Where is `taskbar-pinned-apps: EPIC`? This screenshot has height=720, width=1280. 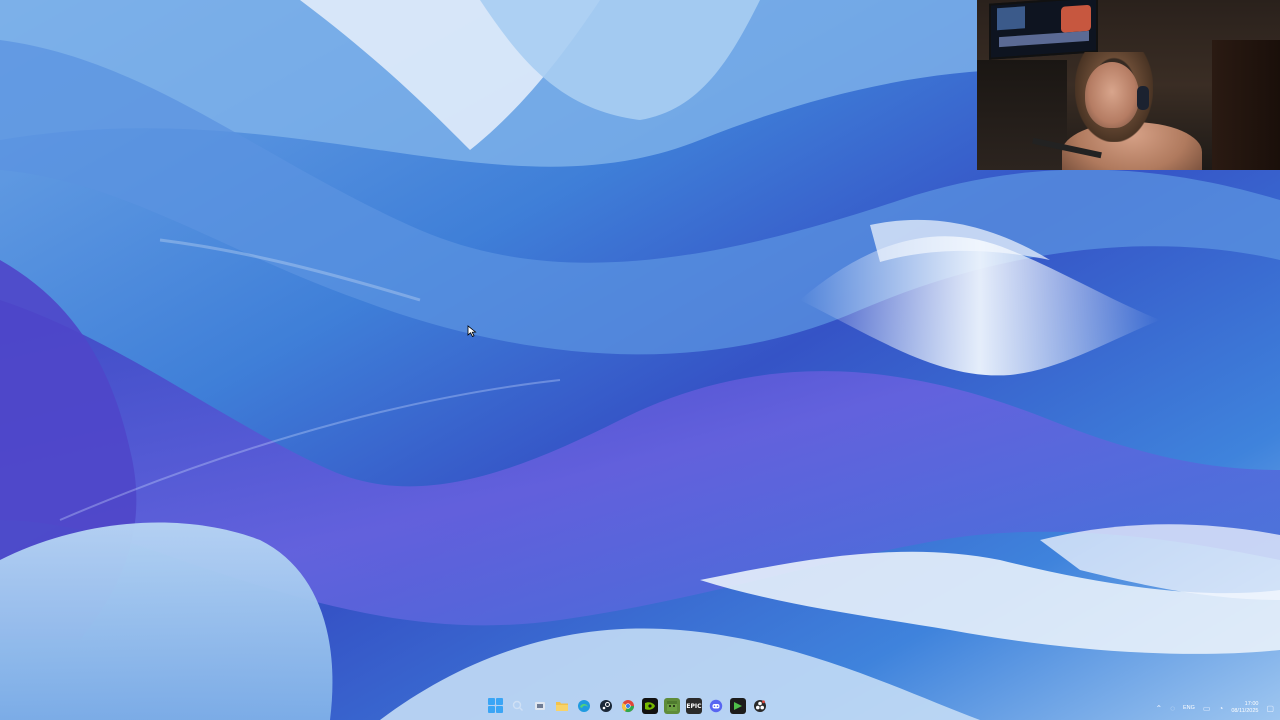 taskbar-pinned-apps: EPIC is located at coordinates (628, 706).